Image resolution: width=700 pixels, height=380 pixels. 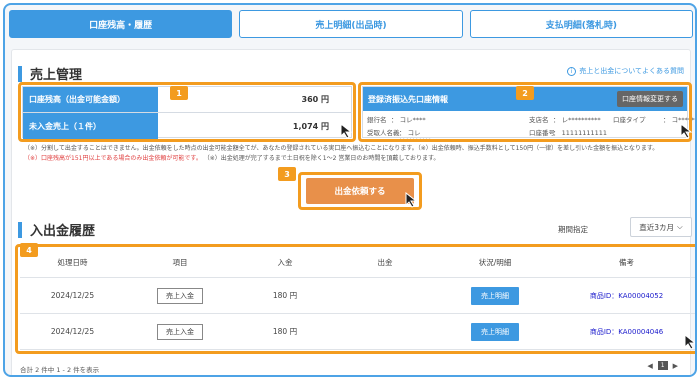 I want to click on next-page-icon: ▶, so click(x=675, y=366).